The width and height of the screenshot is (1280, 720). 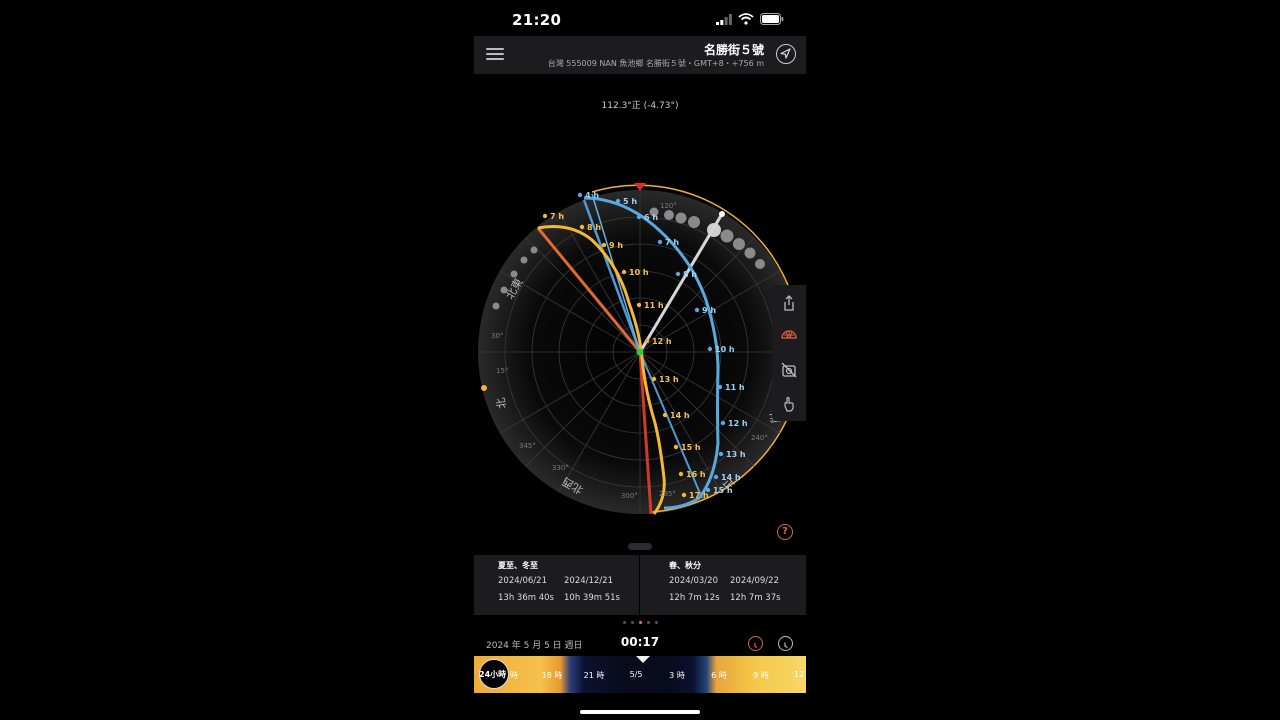 I want to click on panel-drag-handle, so click(x=640, y=546).